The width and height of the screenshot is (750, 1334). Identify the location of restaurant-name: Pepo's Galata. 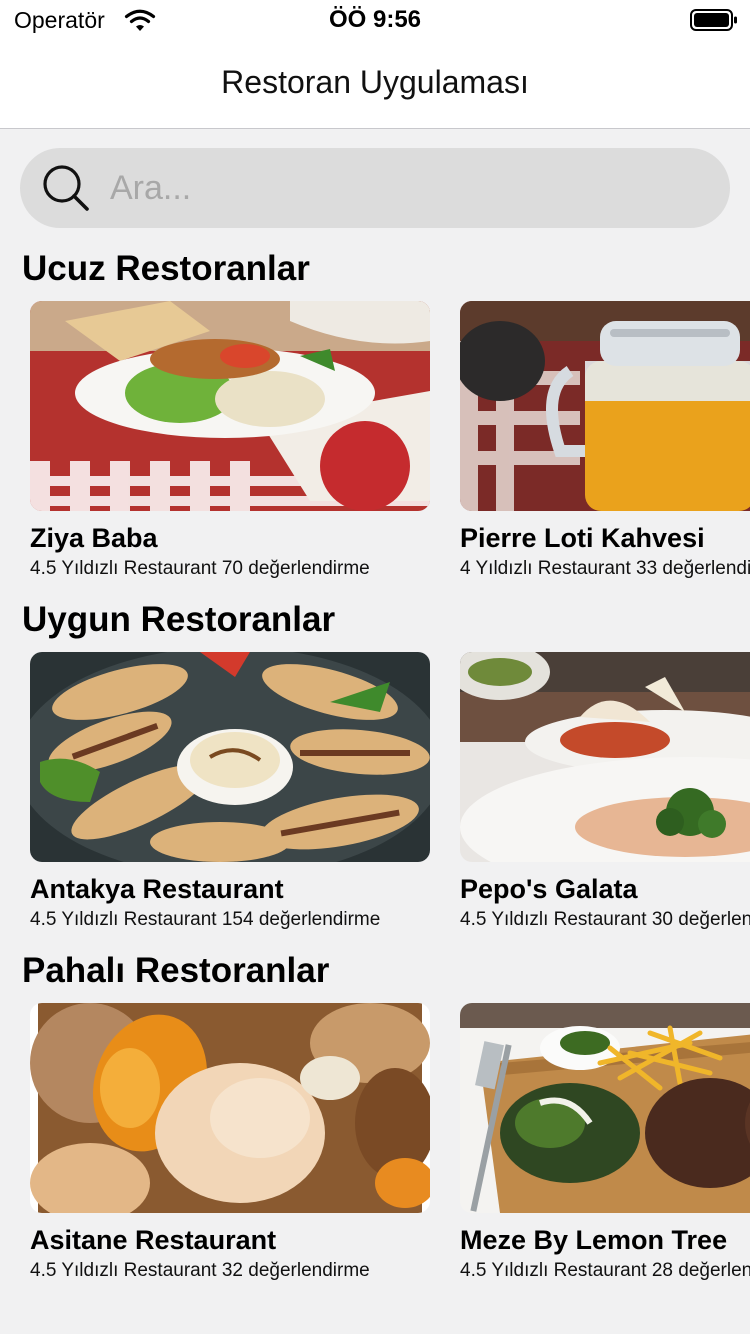
(549, 889).